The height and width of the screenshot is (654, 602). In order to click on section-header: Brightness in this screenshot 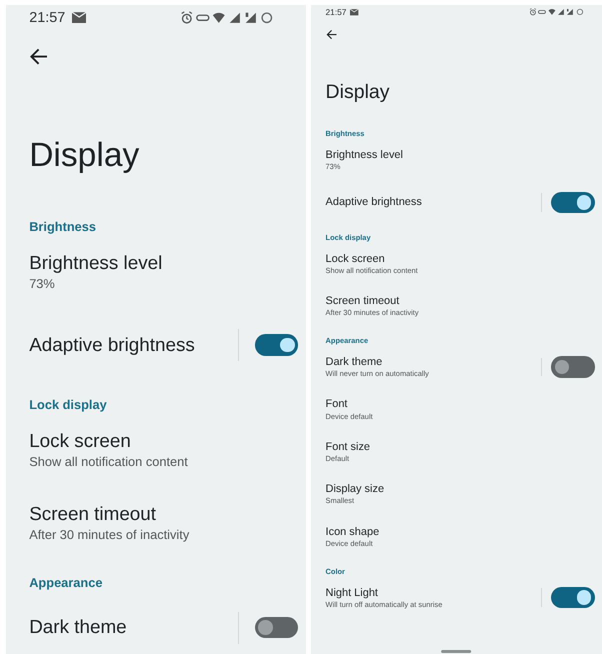, I will do `click(63, 227)`.